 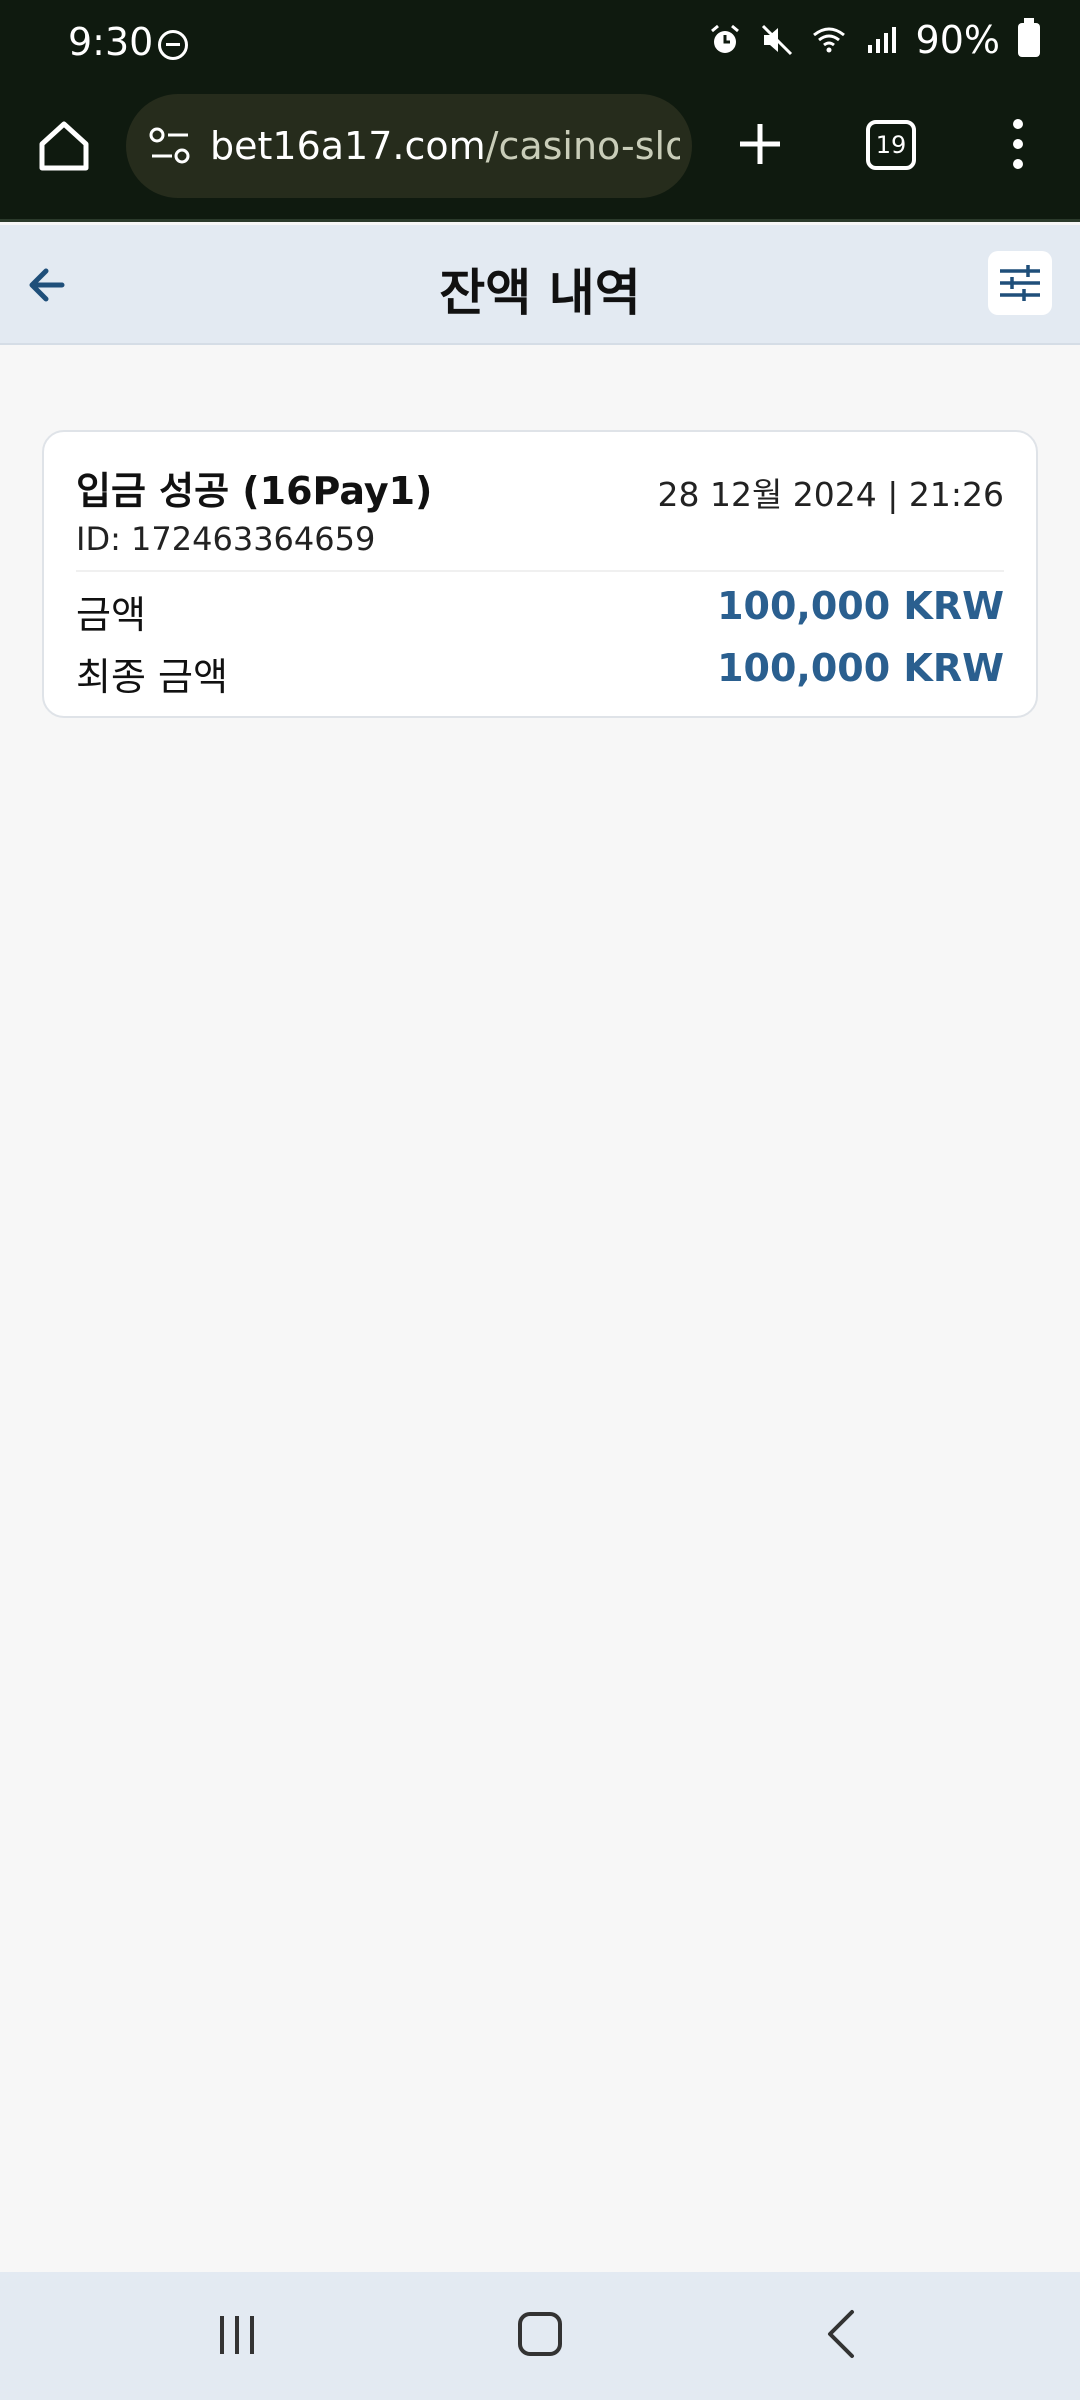 I want to click on filter-button, so click(x=1020, y=283).